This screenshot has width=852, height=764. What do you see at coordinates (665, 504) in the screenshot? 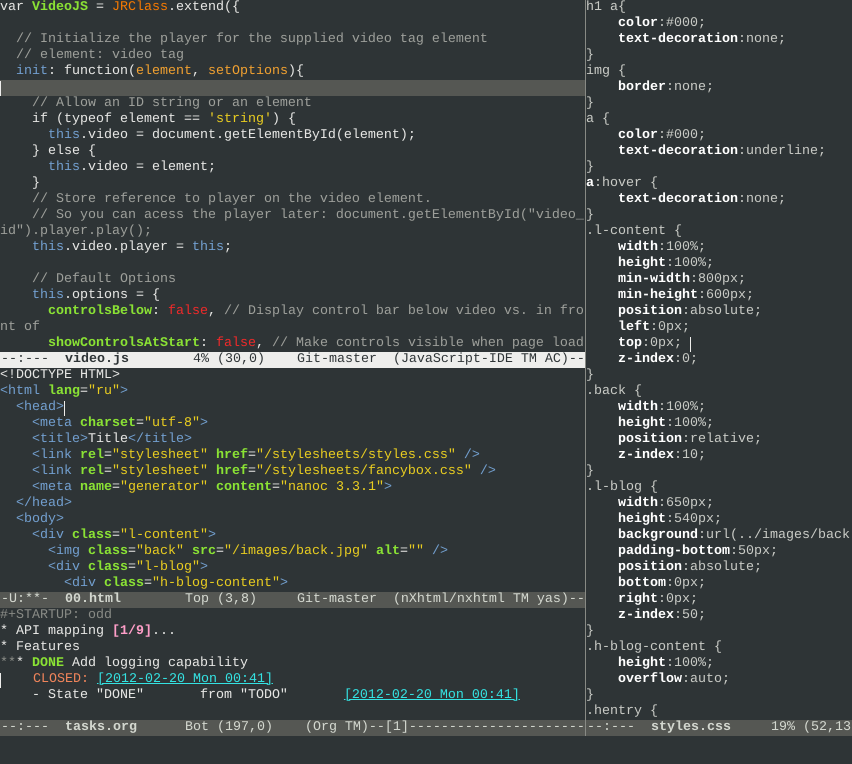
I see `code-line: width:650px;` at bounding box center [665, 504].